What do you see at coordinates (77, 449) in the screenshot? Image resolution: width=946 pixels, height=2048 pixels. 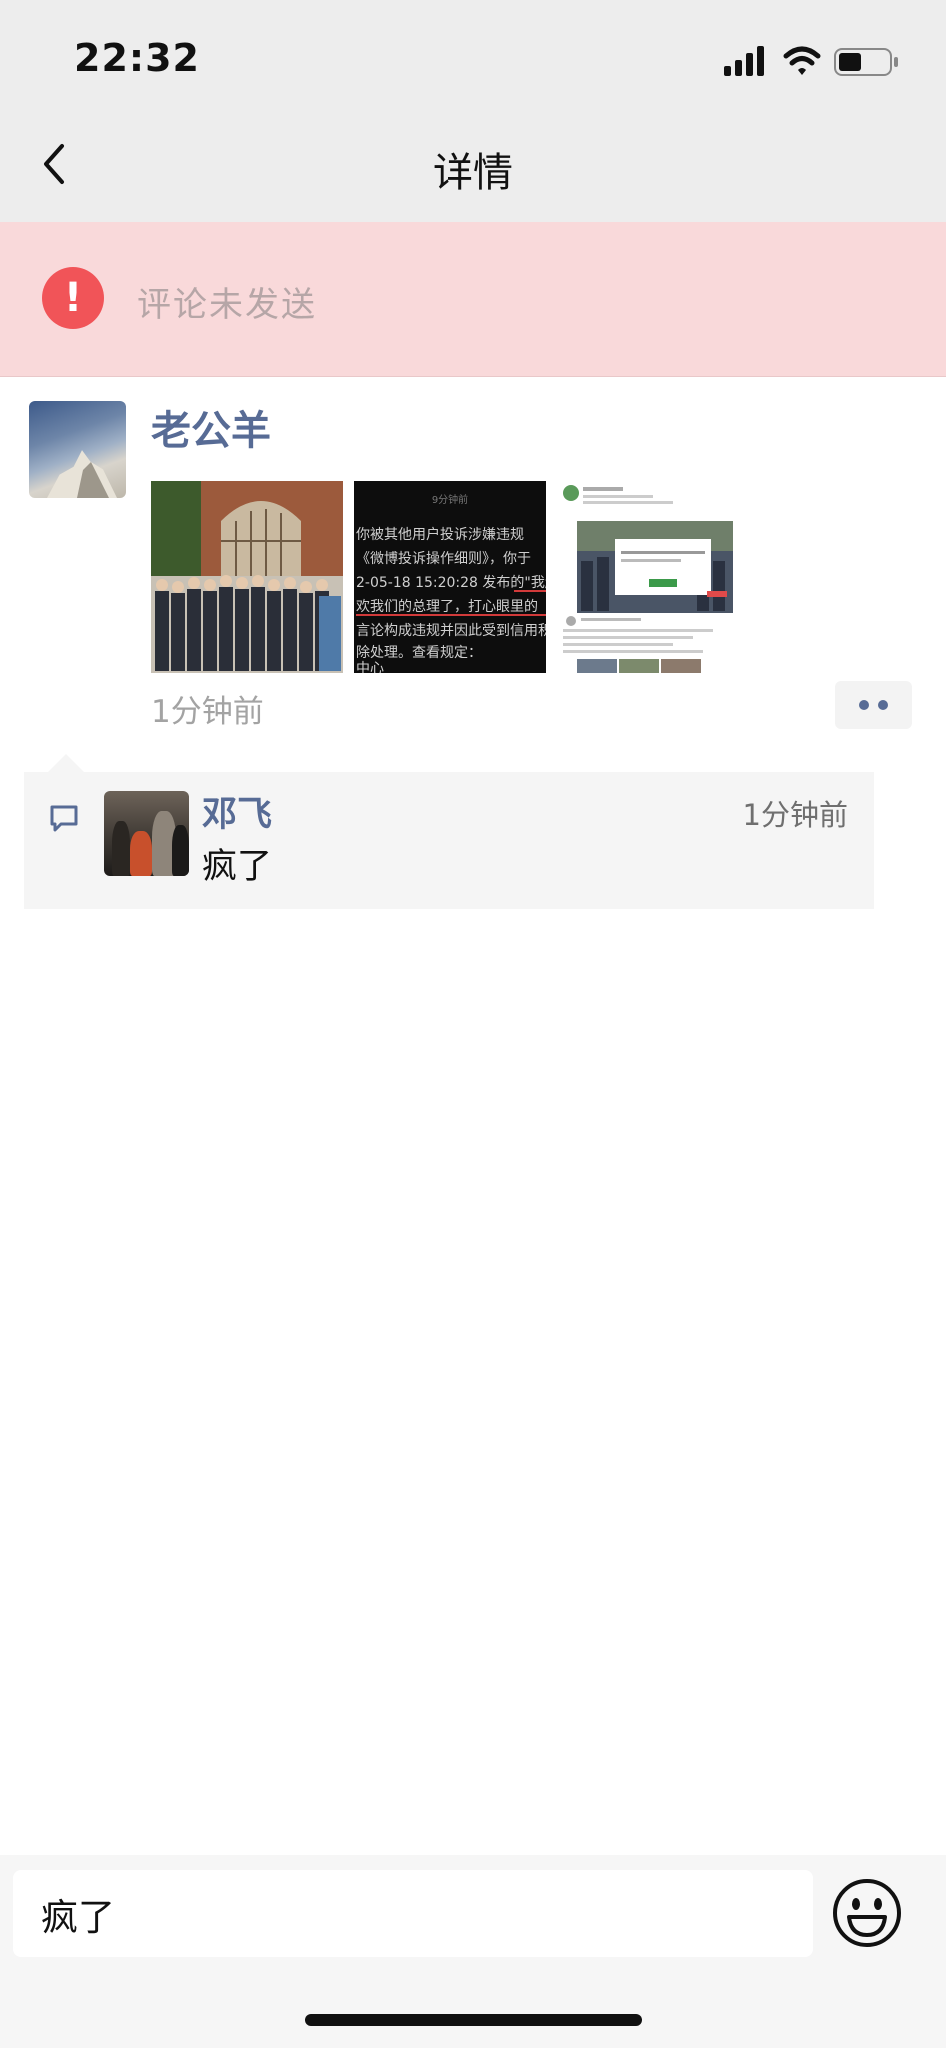 I see `avatar` at bounding box center [77, 449].